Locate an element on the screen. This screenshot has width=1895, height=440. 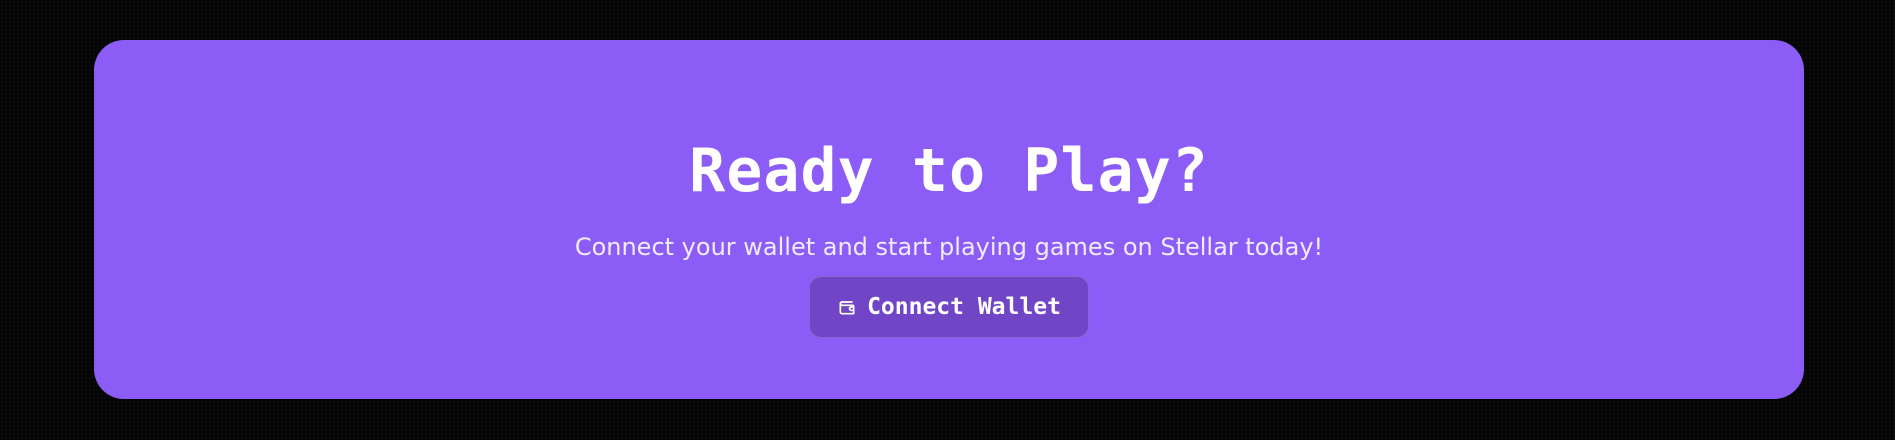
connect-wallet-label: Connect Wallet is located at coordinates (964, 307).